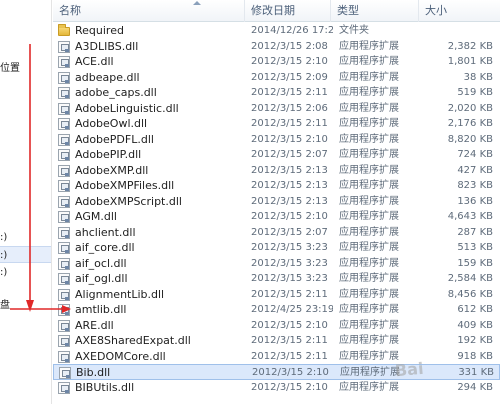 The width and height of the screenshot is (500, 404). I want to click on file-size: 724 KB, so click(475, 154).